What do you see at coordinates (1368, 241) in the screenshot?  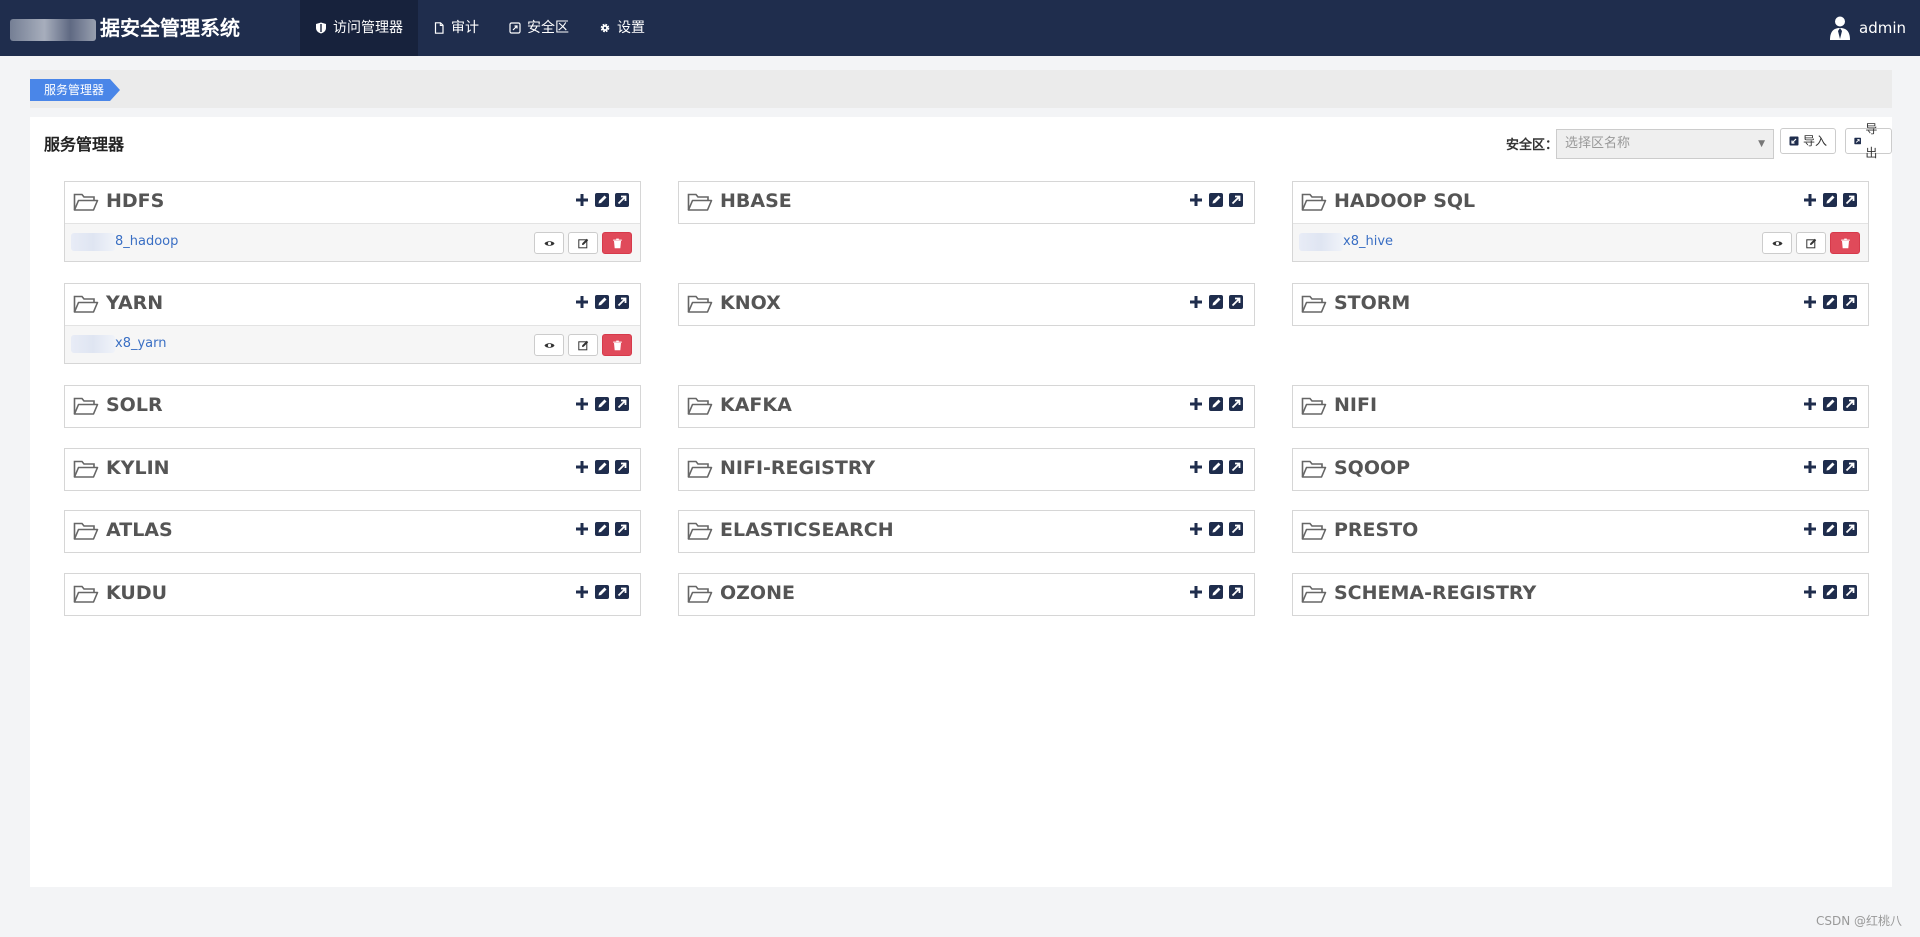 I see `service-entry-link: x8_hive` at bounding box center [1368, 241].